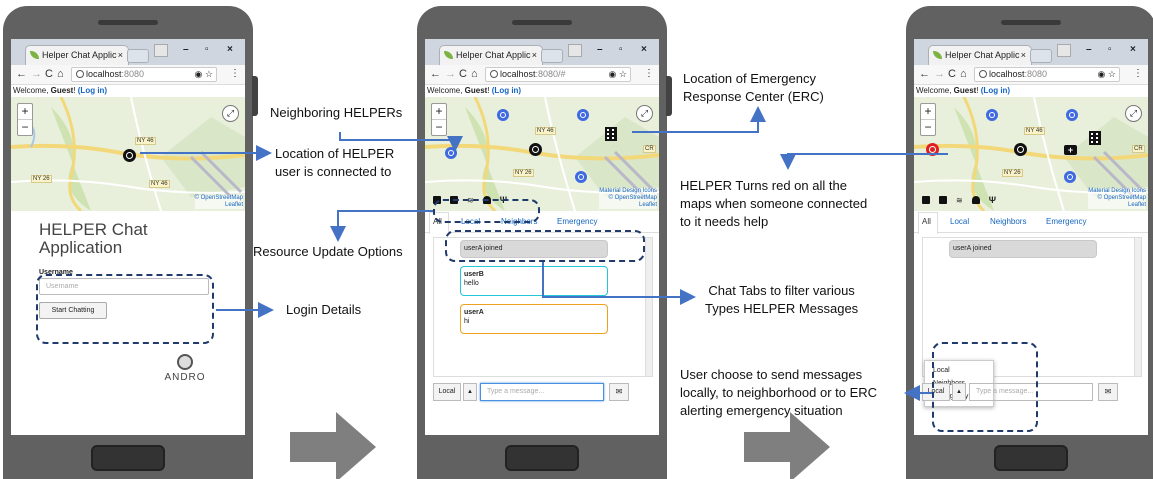 This screenshot has height=479, width=1153. Describe the element at coordinates (724, 221) in the screenshot. I see `note-red-helper-line3: to it needs help` at that location.